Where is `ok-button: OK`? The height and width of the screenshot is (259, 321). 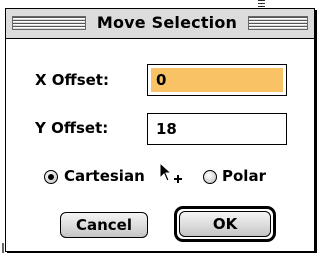
ok-button: OK is located at coordinates (225, 224).